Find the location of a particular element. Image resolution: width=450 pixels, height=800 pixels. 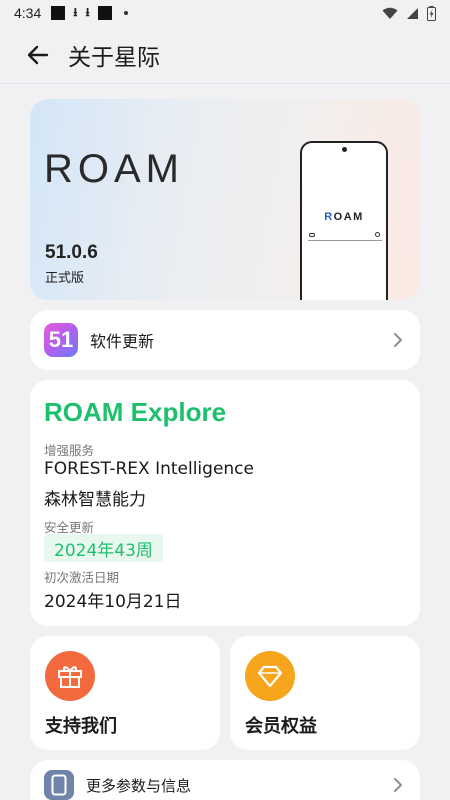

software-update-row: 51 软件更新 is located at coordinates (225, 340).